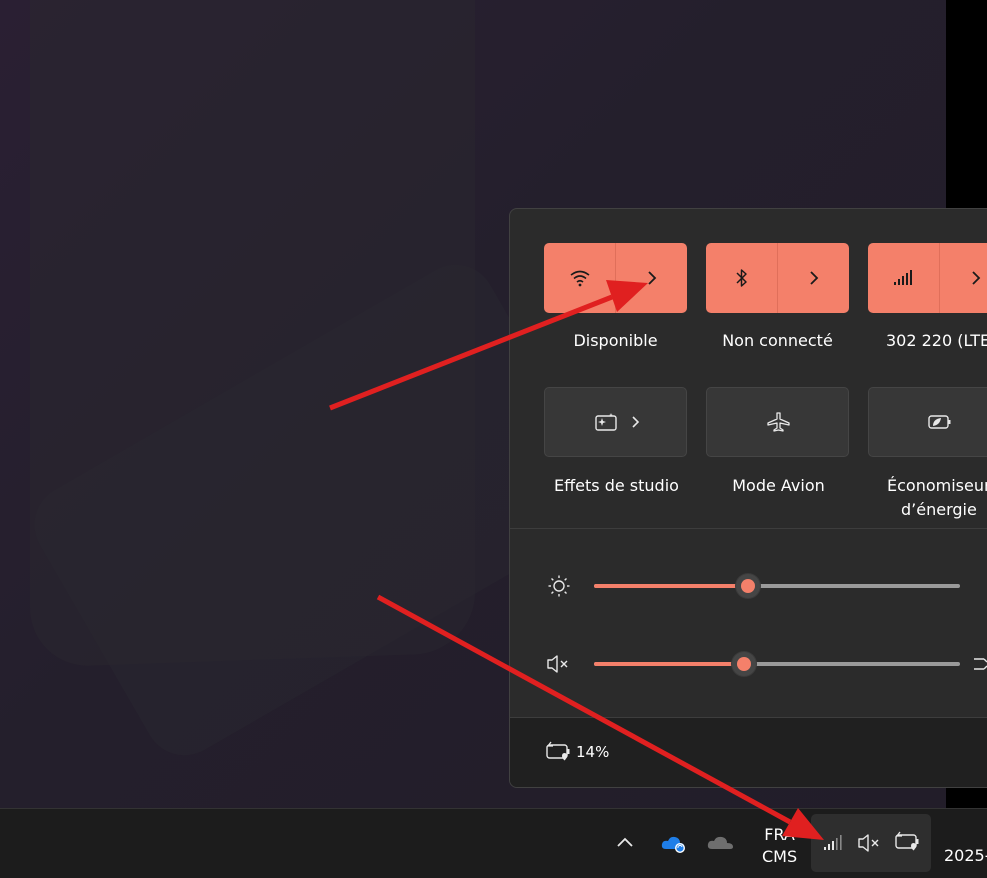 The height and width of the screenshot is (878, 987). What do you see at coordinates (616, 485) in the screenshot?
I see `studio-effects-label: Effets de studio` at bounding box center [616, 485].